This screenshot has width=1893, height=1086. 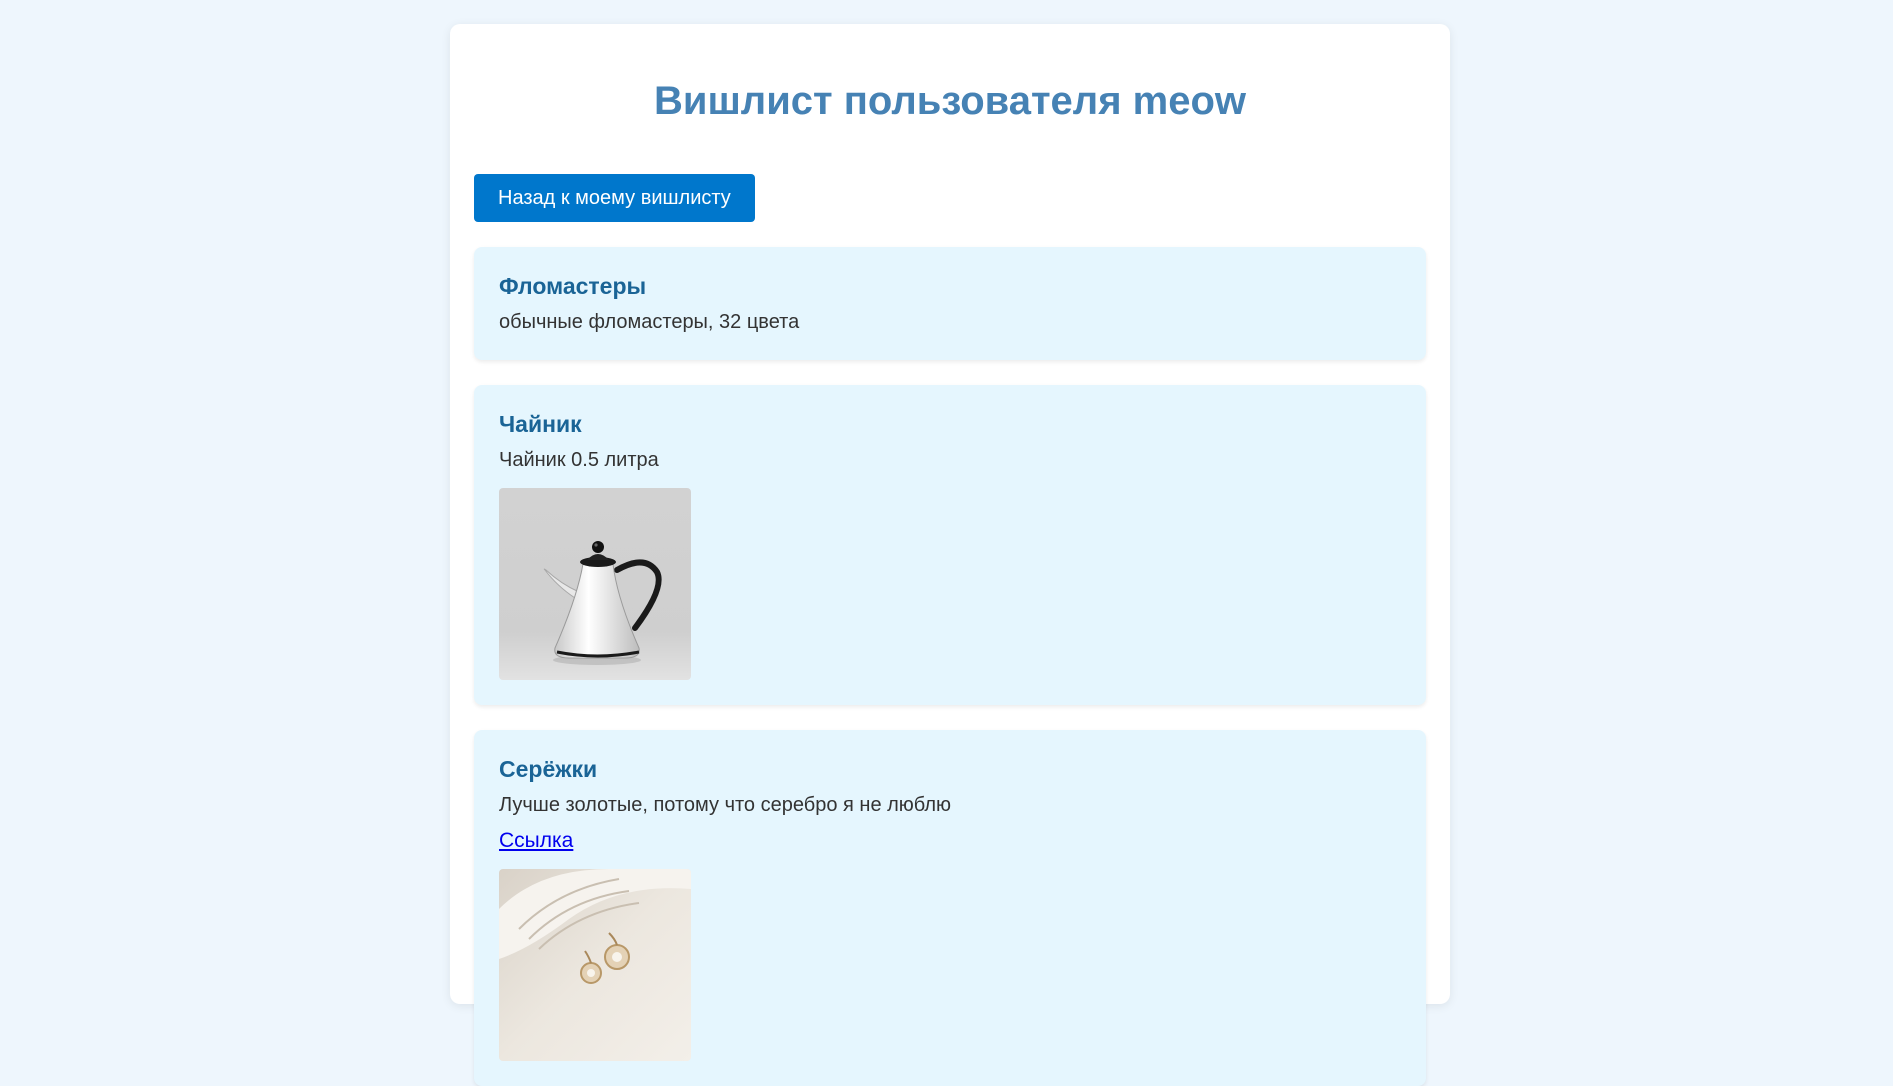 I want to click on item-description: Чайник 0.5 литра, so click(x=579, y=460).